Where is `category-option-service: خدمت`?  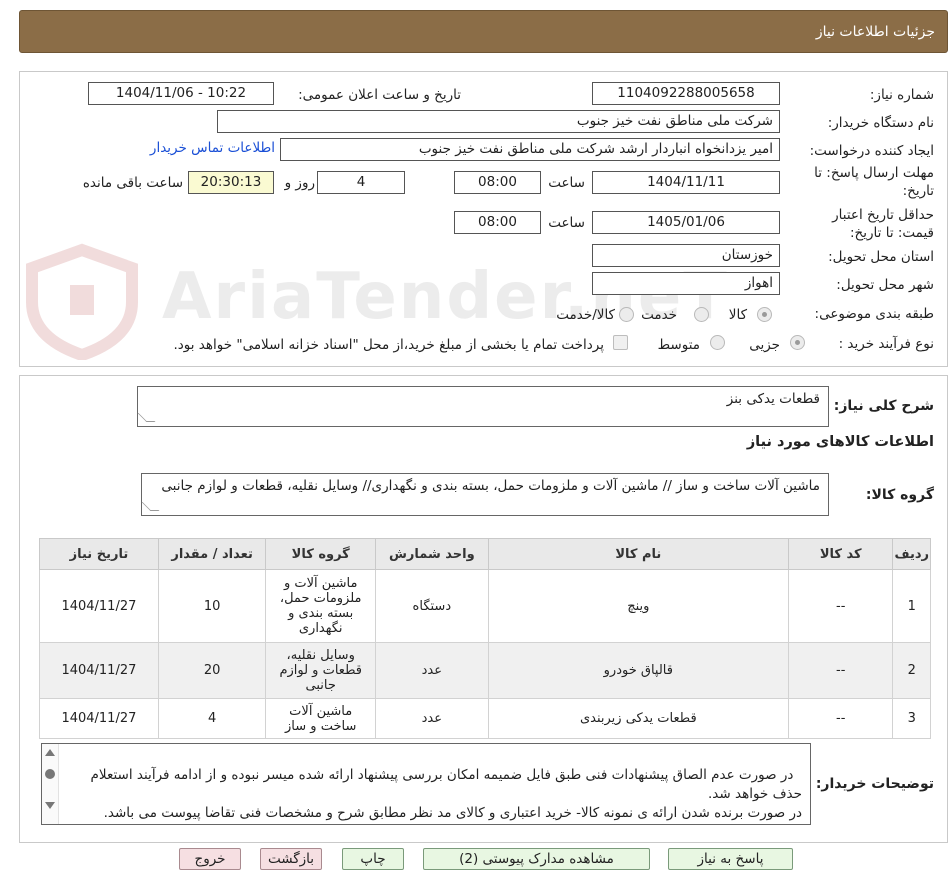
category-option-service: خدمت is located at coordinates (659, 315).